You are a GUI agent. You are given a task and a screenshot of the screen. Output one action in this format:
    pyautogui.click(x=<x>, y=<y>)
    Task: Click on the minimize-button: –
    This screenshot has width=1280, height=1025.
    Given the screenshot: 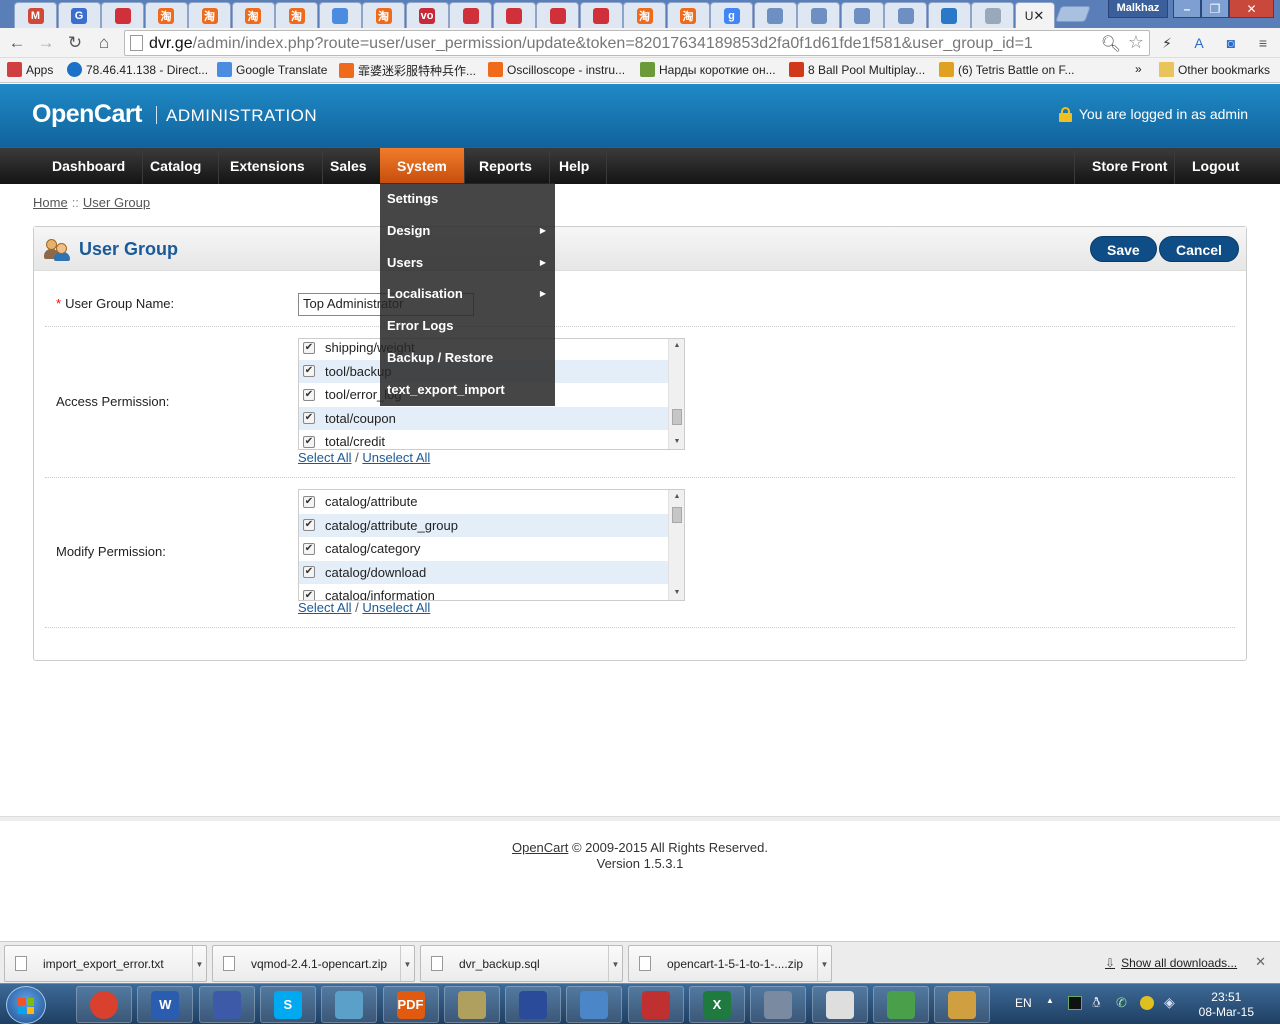 What is the action you would take?
    pyautogui.click(x=1187, y=9)
    